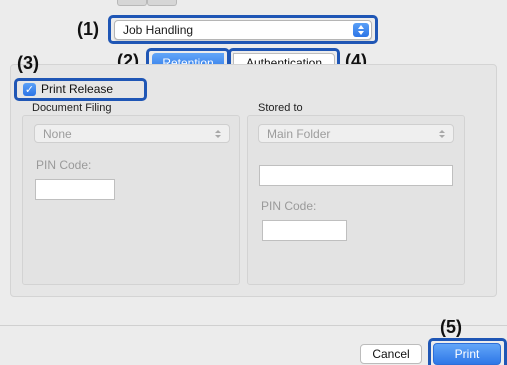  What do you see at coordinates (361, 30) in the screenshot?
I see `up-down-arrows-icon` at bounding box center [361, 30].